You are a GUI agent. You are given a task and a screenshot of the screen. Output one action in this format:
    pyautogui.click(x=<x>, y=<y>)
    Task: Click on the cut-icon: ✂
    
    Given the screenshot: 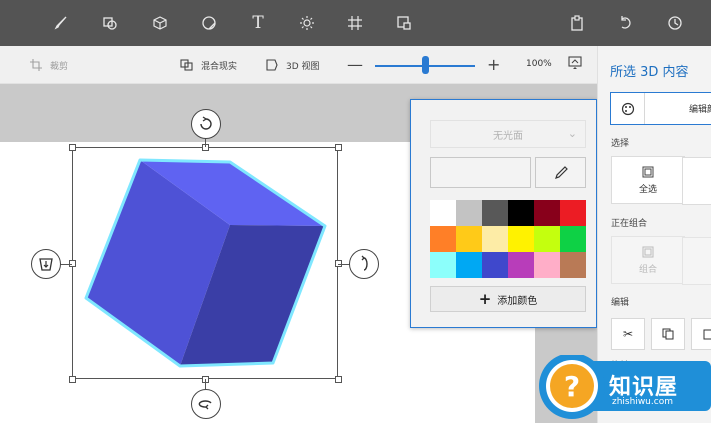 What is the action you would take?
    pyautogui.click(x=628, y=334)
    